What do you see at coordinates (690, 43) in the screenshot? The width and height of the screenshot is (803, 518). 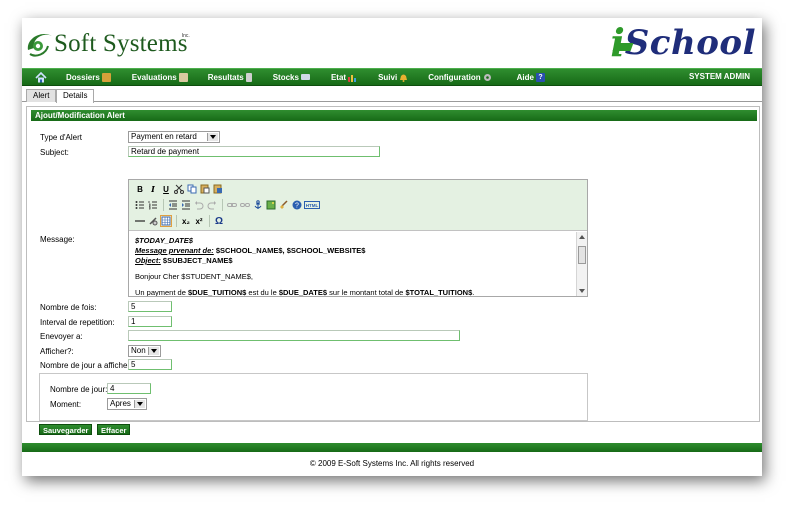 I see `product-logo-name: School` at bounding box center [690, 43].